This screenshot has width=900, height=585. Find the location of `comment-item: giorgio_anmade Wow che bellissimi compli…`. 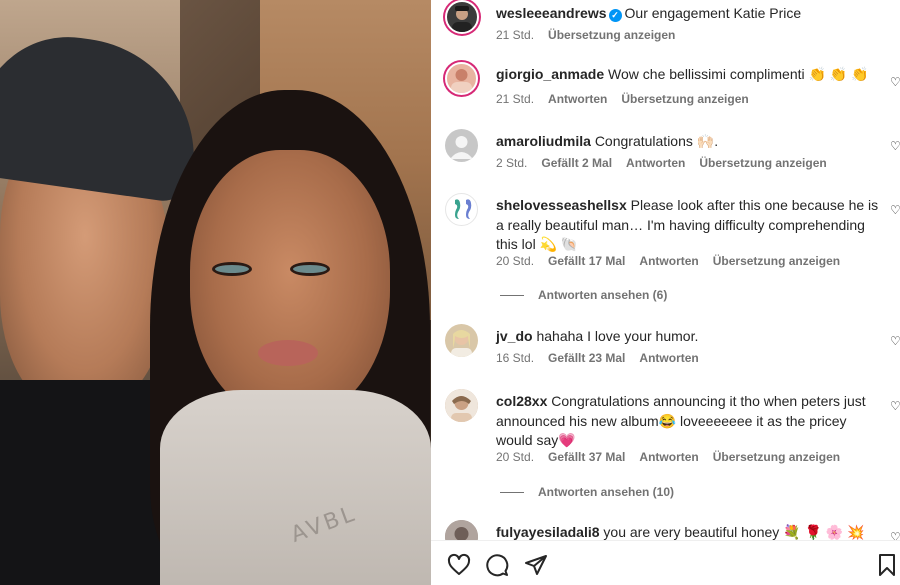

comment-item: giorgio_anmade Wow che bellissimi compli… is located at coordinates (672, 87).